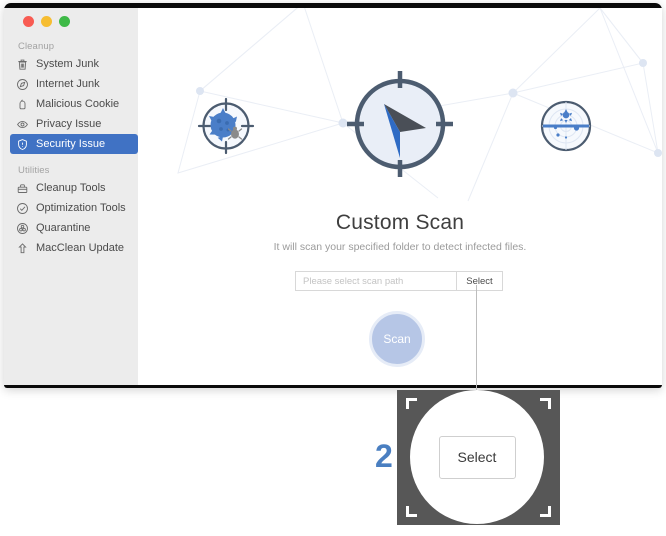 This screenshot has height=536, width=666. I want to click on scan-path-row: Select, so click(399, 281).